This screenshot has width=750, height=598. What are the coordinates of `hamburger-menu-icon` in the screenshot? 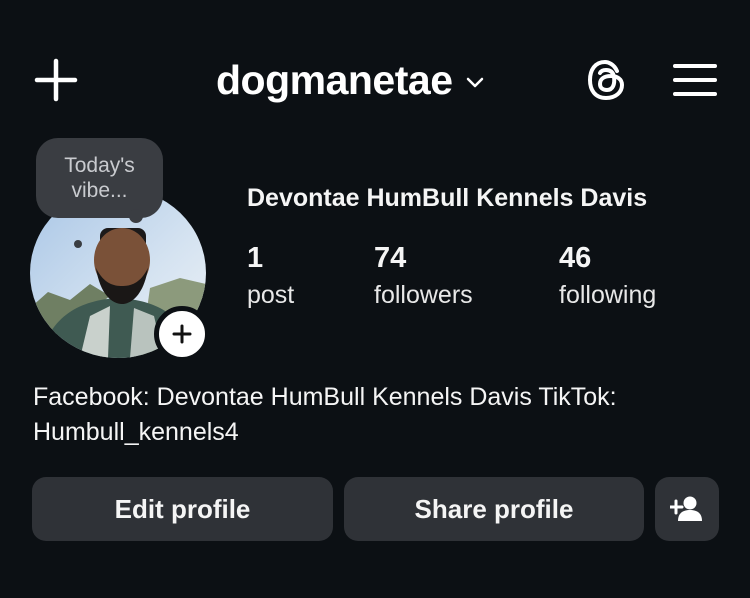 It's located at (695, 80).